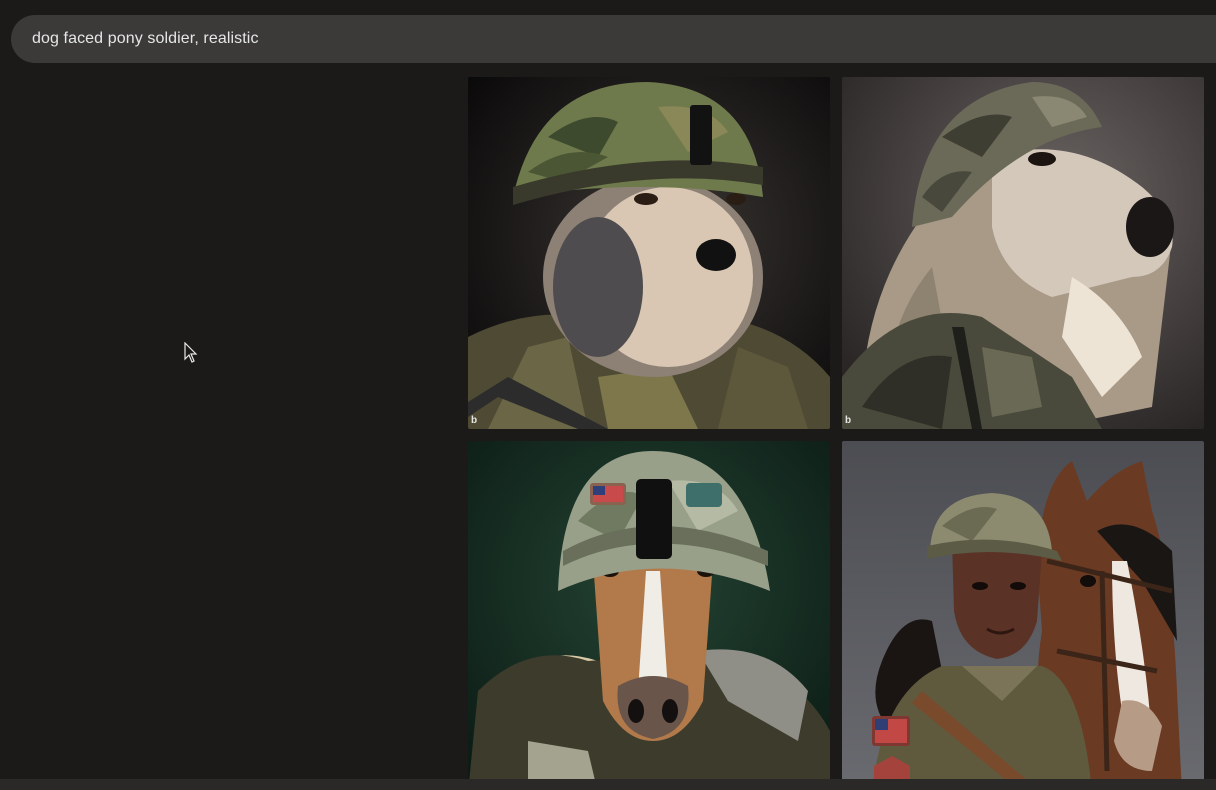  I want to click on pony-soldier-side-image, so click(1023, 253).